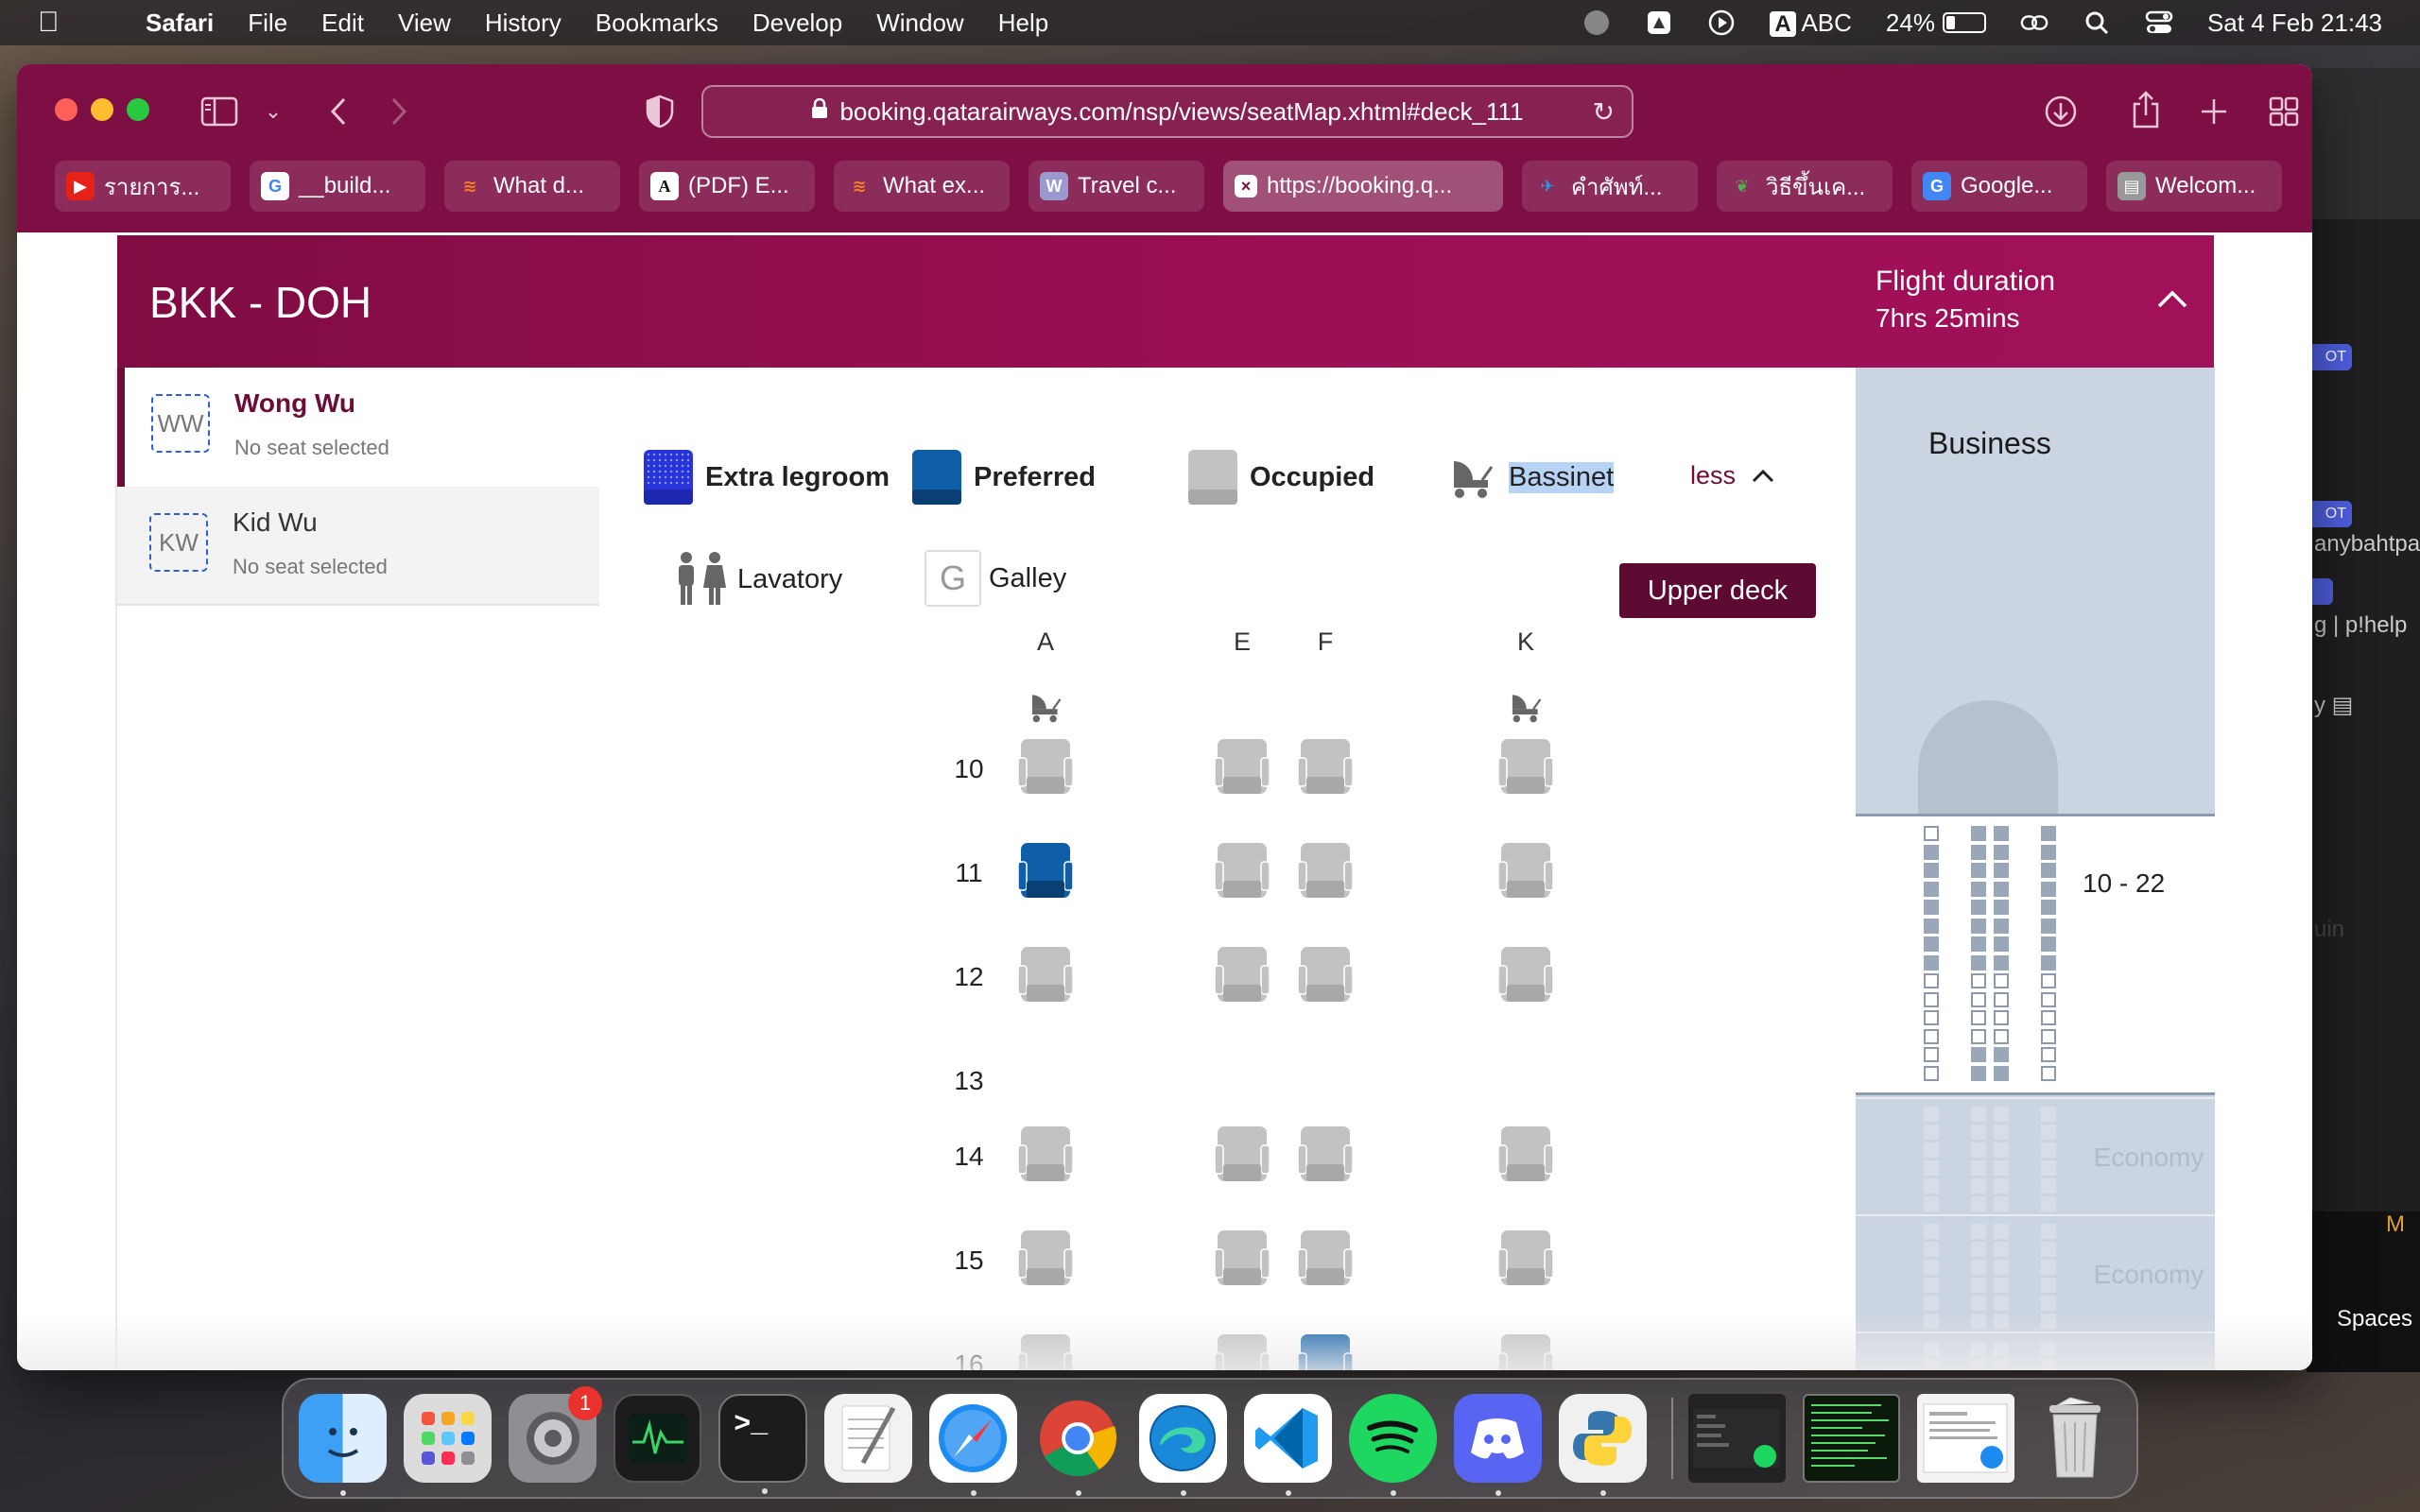  Describe the element at coordinates (657, 23) in the screenshot. I see `menu-bookmarks: Bookmarks` at that location.